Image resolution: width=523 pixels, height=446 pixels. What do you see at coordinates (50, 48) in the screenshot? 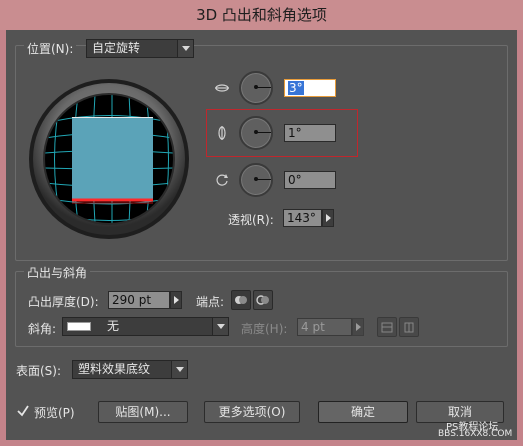
I see `position-label: 位置(N):` at bounding box center [50, 48].